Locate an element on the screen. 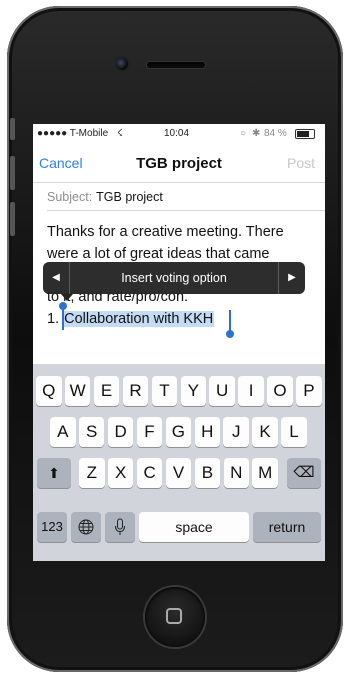 The height and width of the screenshot is (677, 347). globe-icon is located at coordinates (86, 527).